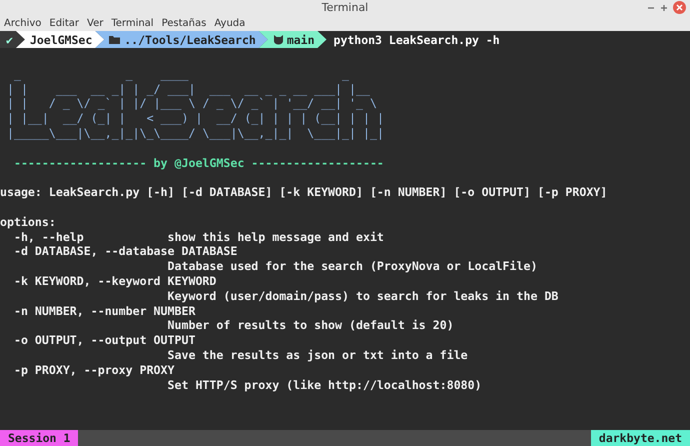 Image resolution: width=690 pixels, height=446 pixels. What do you see at coordinates (184, 23) in the screenshot?
I see `menu-item: Pestañas` at bounding box center [184, 23].